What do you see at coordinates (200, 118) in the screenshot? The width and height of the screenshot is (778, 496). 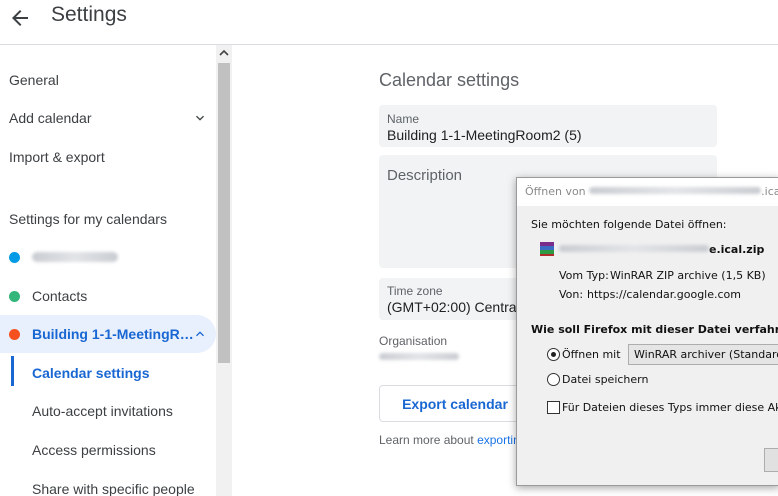 I see `chevron-down-icon` at bounding box center [200, 118].